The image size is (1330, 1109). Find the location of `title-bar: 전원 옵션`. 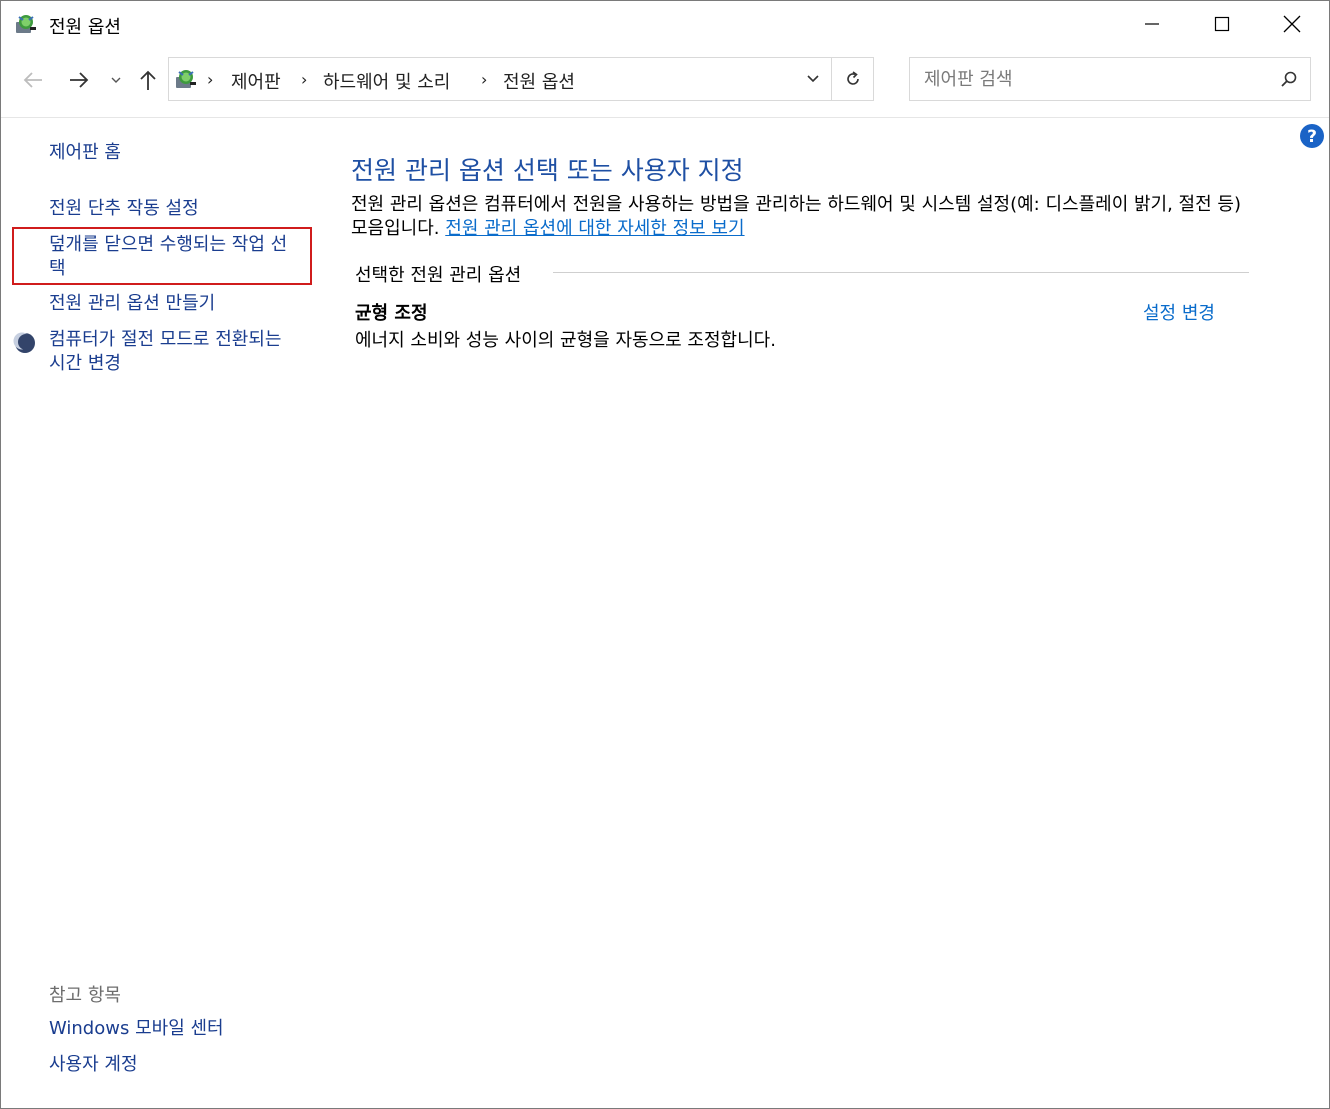

title-bar: 전원 옵션 is located at coordinates (665, 24).